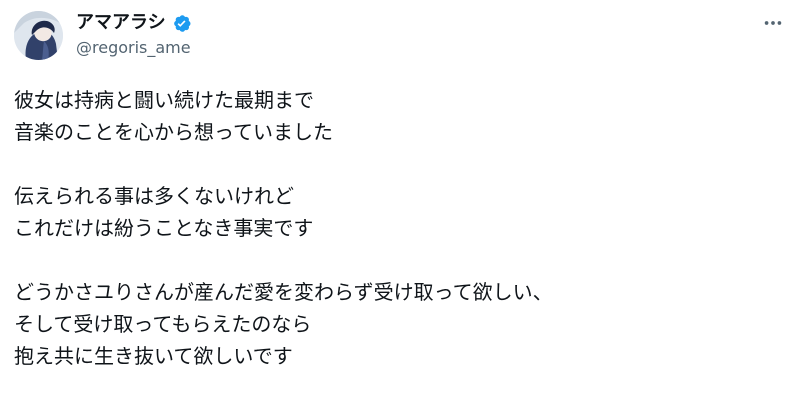  I want to click on author-display-name: アマアラシ, so click(121, 23).